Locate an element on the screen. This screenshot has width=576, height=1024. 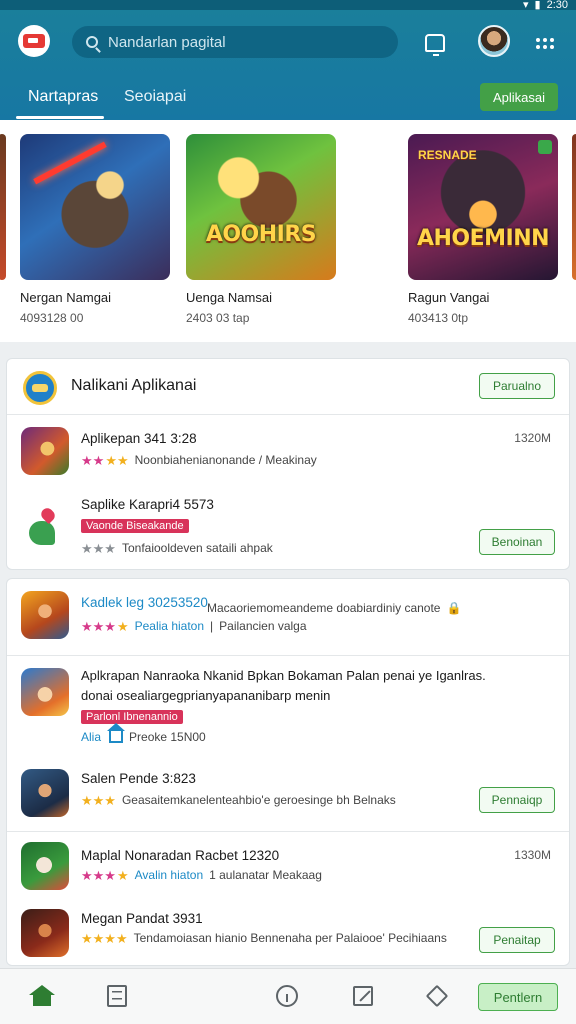
carousel-prev-card is located at coordinates (3, 207).